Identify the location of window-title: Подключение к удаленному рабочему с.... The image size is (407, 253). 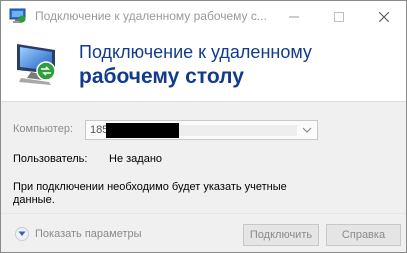
(151, 16).